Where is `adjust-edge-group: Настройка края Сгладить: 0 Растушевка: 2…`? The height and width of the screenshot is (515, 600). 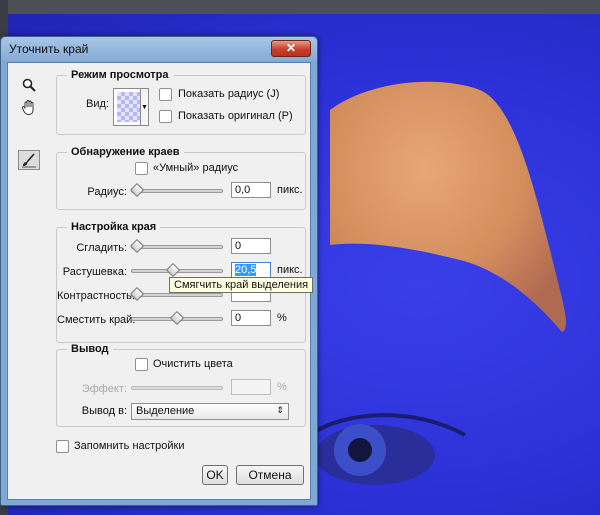 adjust-edge-group: Настройка края Сгладить: 0 Растушевка: 2… is located at coordinates (185, 282).